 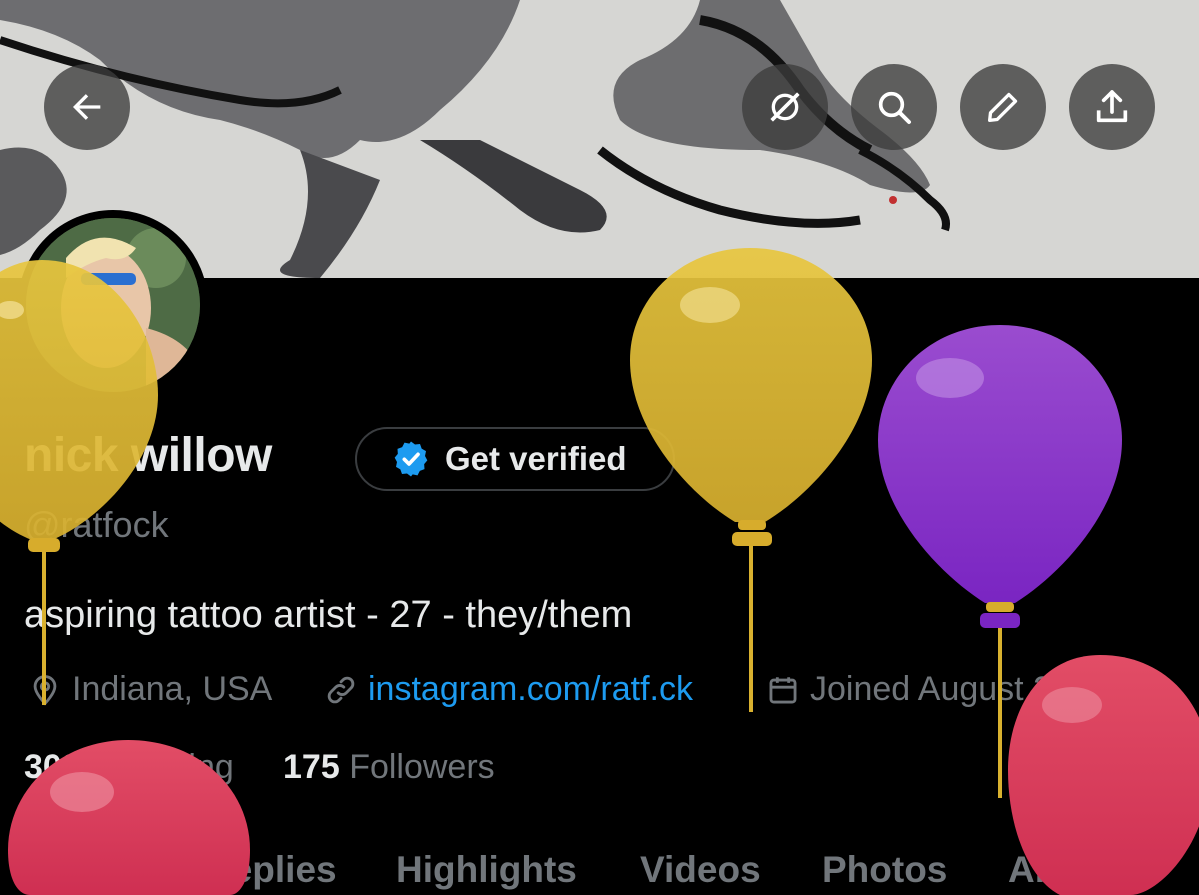 I want to click on pencil-icon, so click(x=1003, y=107).